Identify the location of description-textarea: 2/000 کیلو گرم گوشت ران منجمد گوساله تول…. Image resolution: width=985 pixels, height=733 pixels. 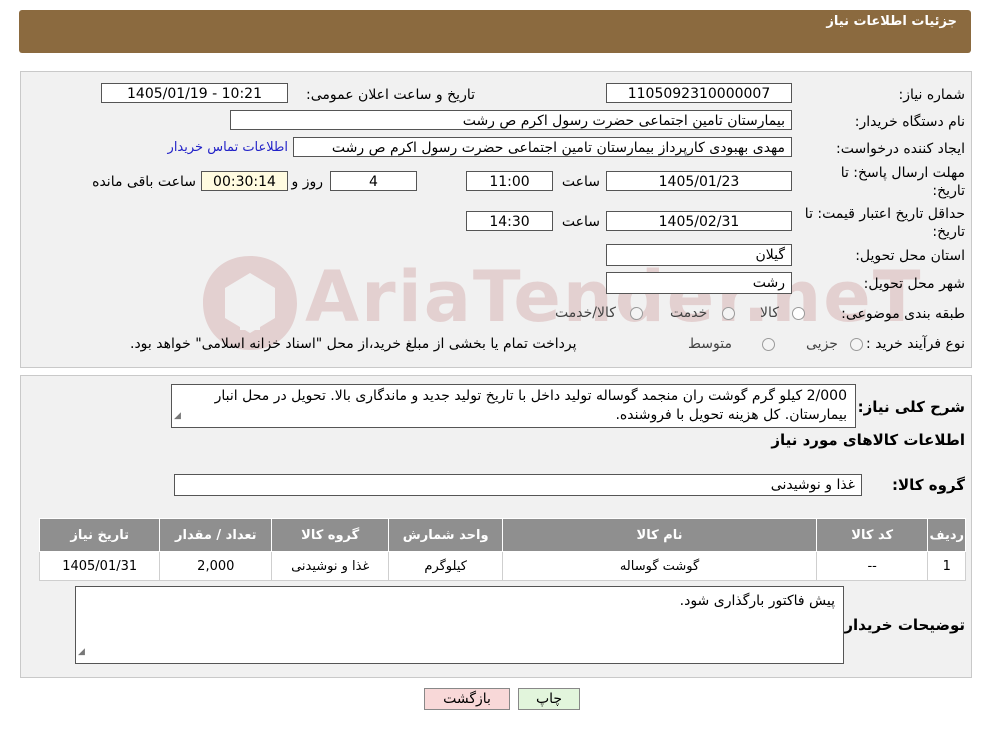
(513, 406).